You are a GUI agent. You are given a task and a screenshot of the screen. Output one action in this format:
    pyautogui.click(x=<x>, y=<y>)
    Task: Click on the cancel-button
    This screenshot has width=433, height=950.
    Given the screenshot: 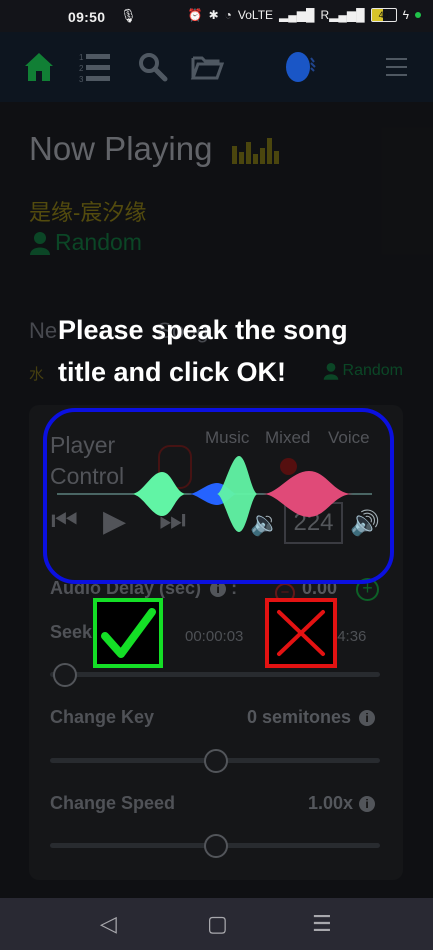 What is the action you would take?
    pyautogui.click(x=301, y=633)
    